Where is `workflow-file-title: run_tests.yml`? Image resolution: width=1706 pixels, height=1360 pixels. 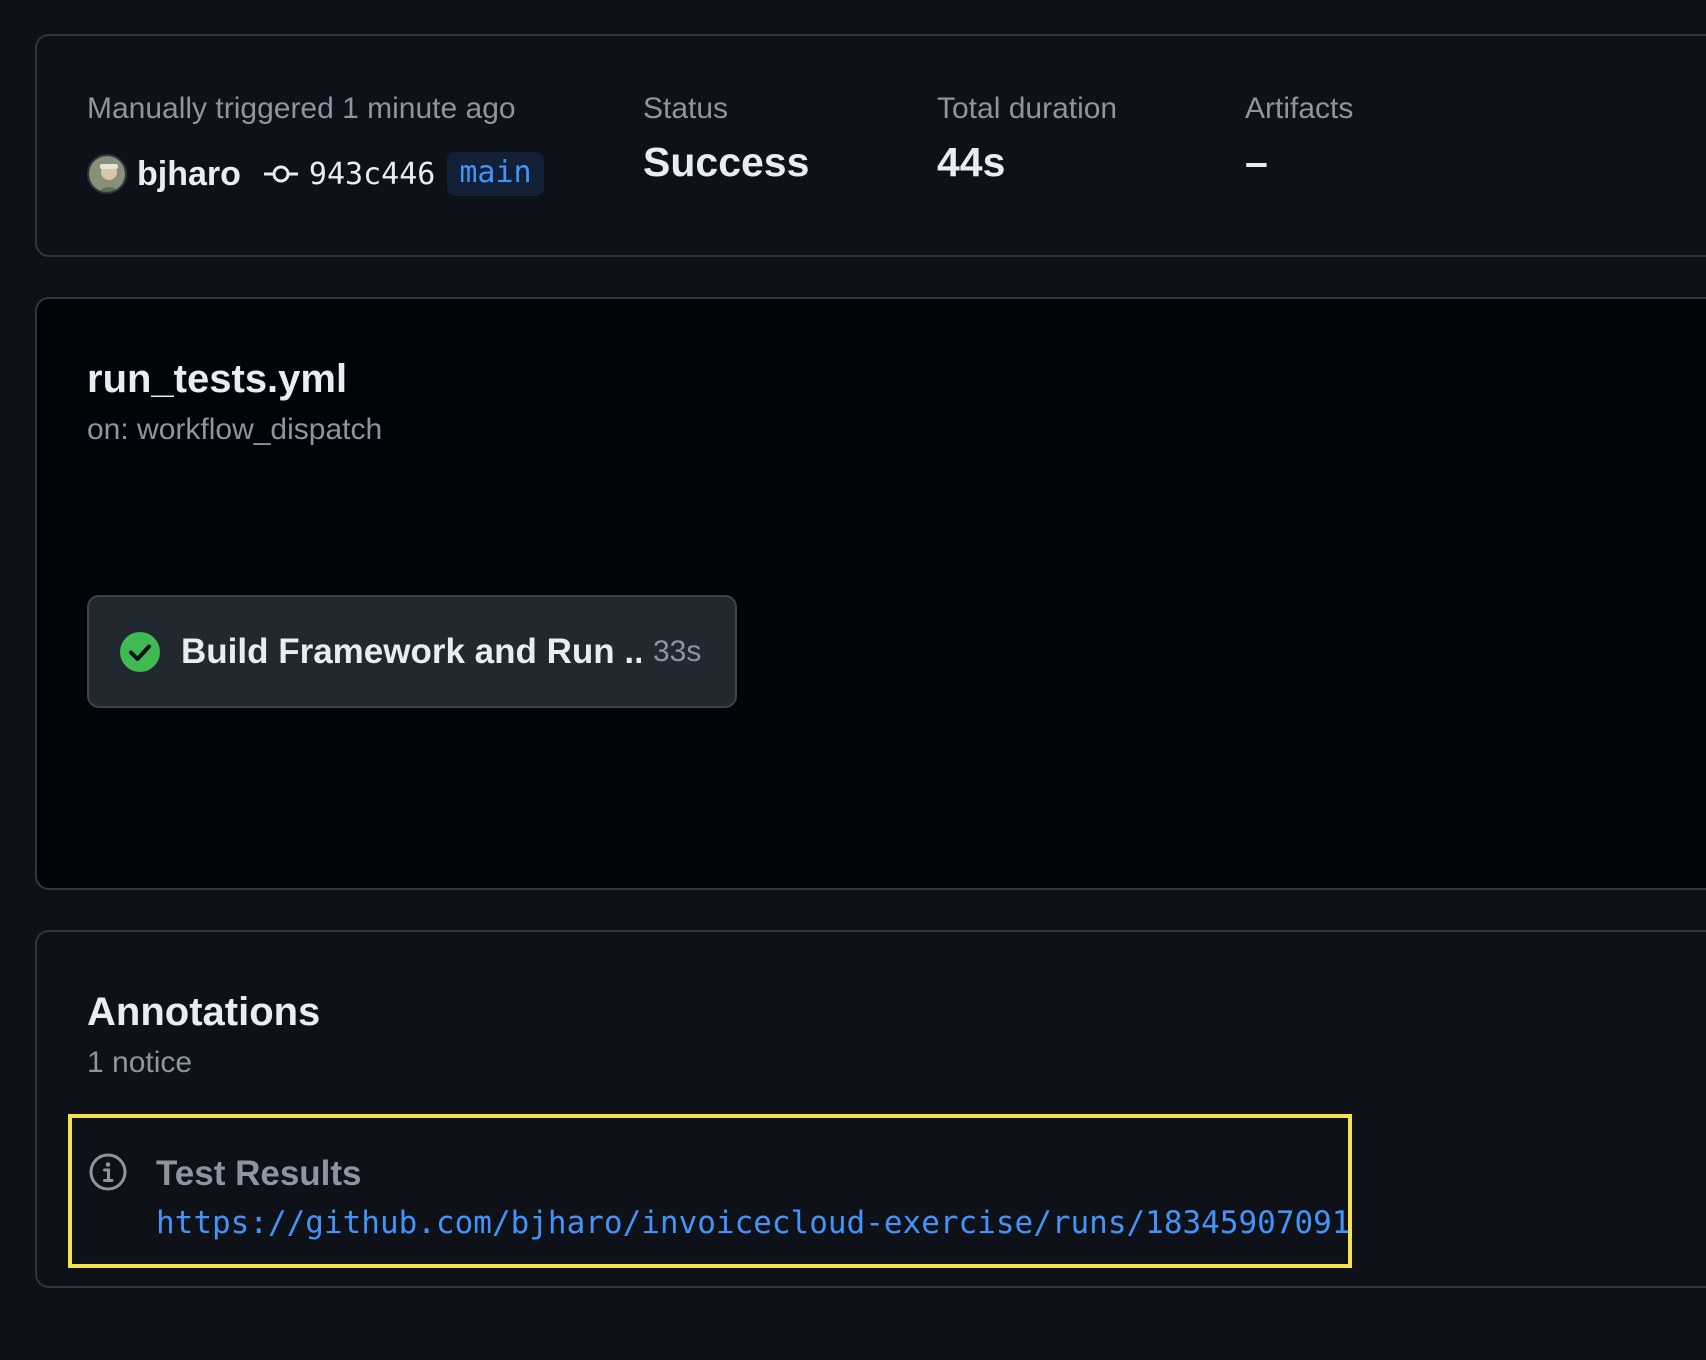
workflow-file-title: run_tests.yml is located at coordinates (217, 379).